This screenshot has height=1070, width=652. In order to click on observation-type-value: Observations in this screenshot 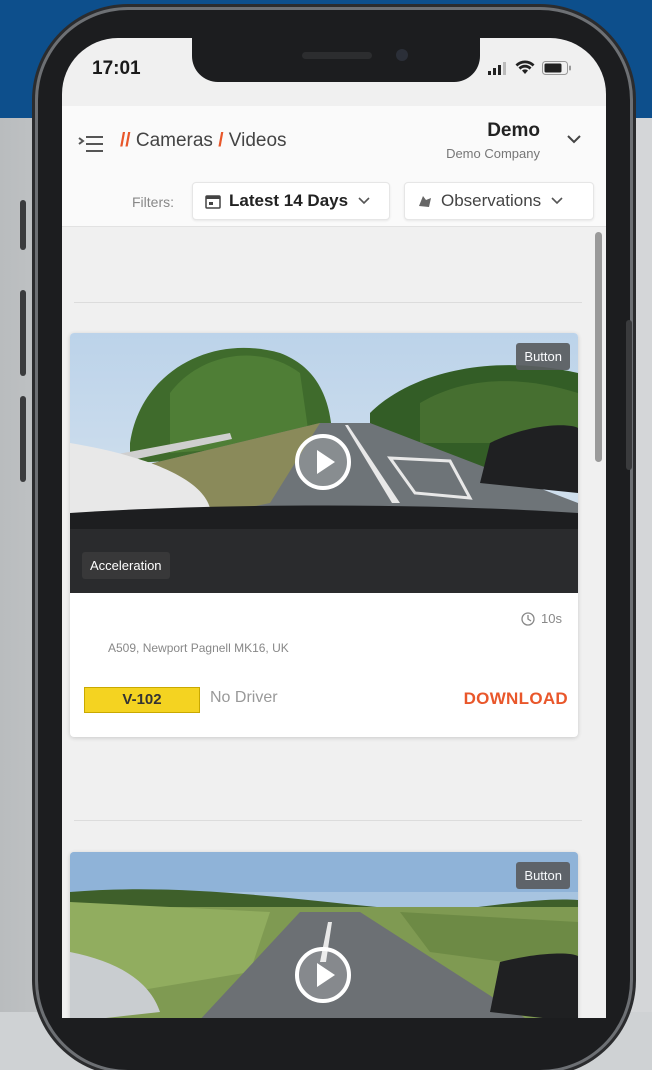, I will do `click(491, 200)`.